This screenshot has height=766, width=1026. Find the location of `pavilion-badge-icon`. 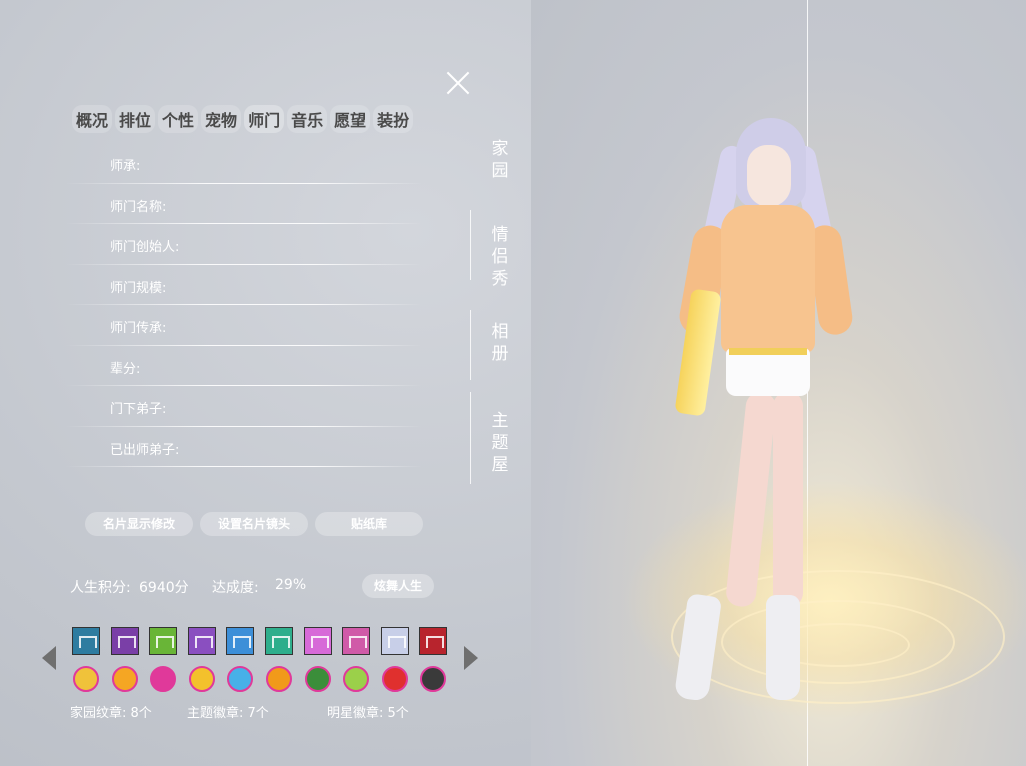

pavilion-badge-icon is located at coordinates (124, 641).